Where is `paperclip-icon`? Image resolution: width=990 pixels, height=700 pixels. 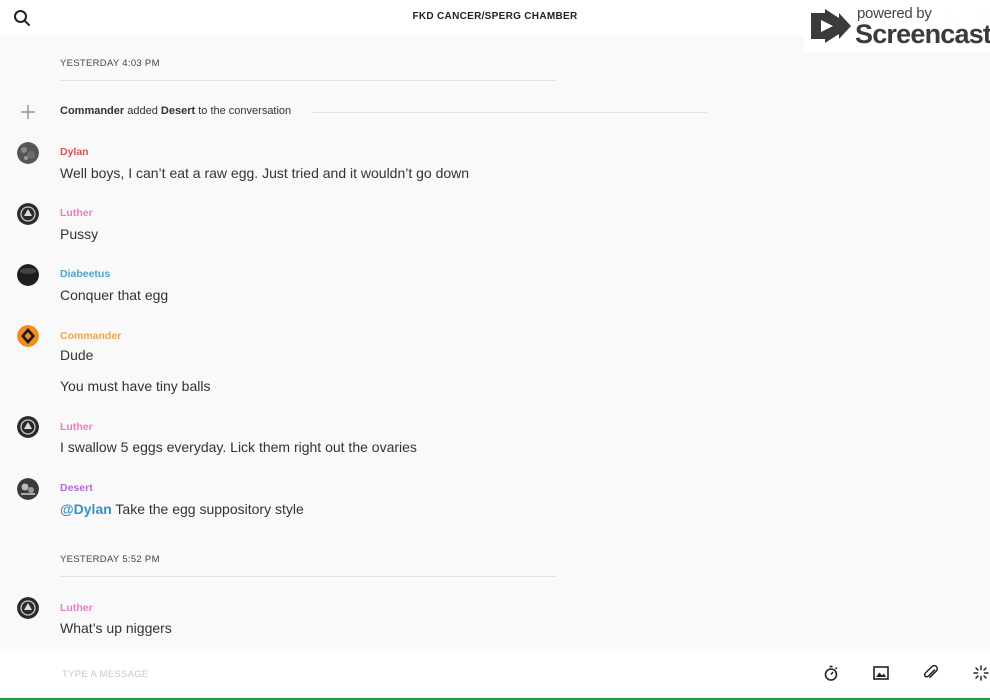 paperclip-icon is located at coordinates (931, 673).